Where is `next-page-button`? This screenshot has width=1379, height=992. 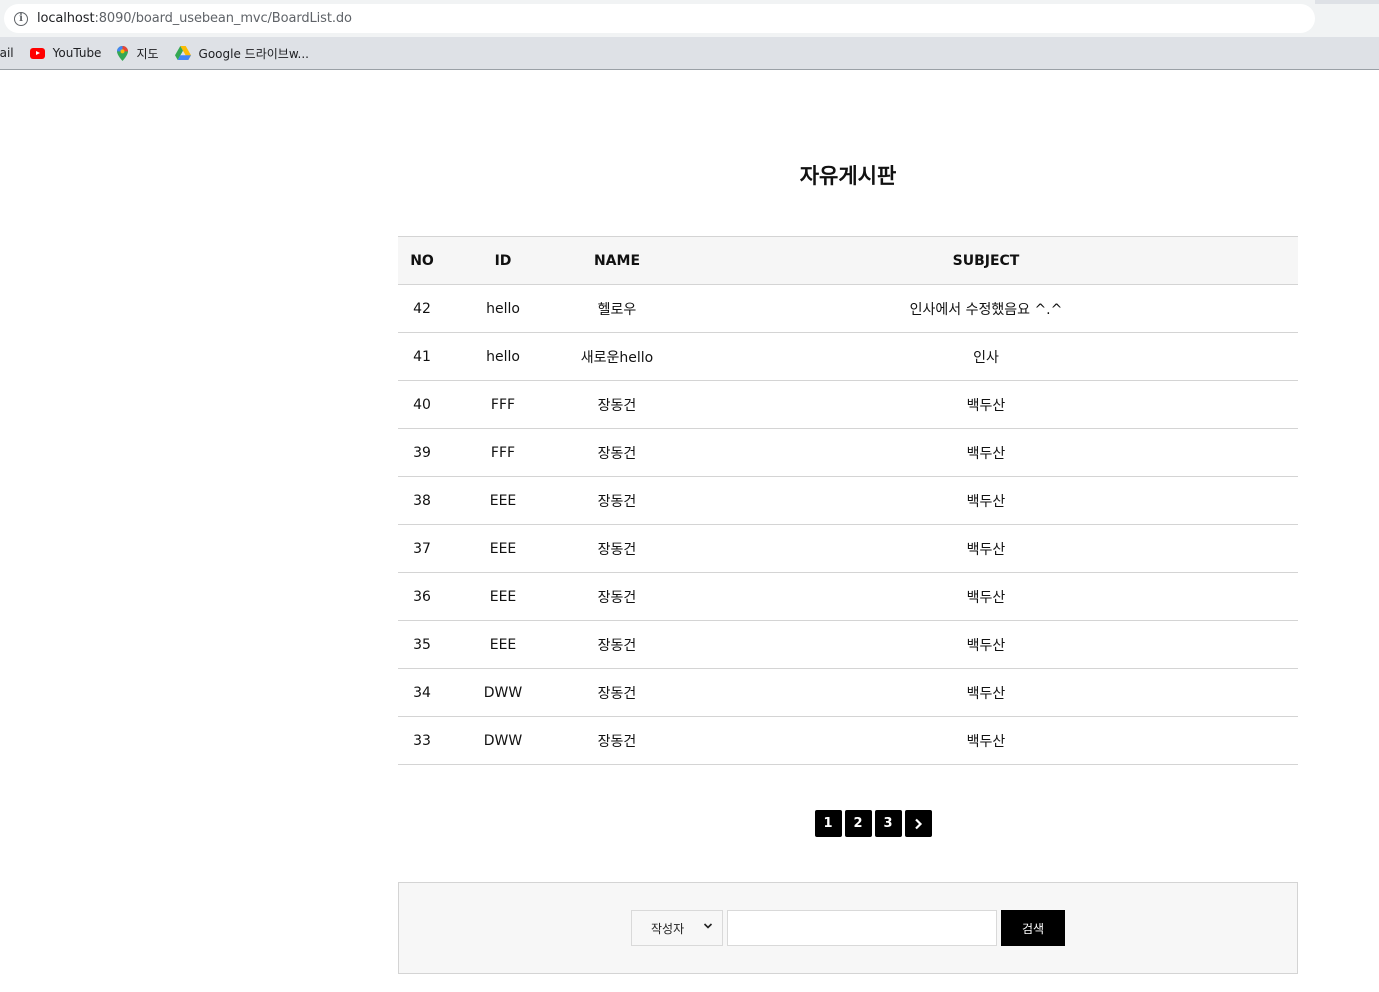 next-page-button is located at coordinates (918, 823).